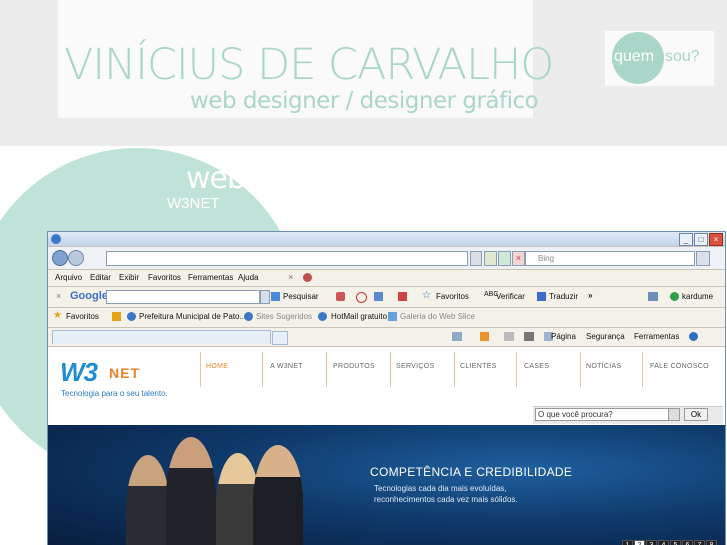  What do you see at coordinates (504, 258) in the screenshot?
I see `refresh-icon` at bounding box center [504, 258].